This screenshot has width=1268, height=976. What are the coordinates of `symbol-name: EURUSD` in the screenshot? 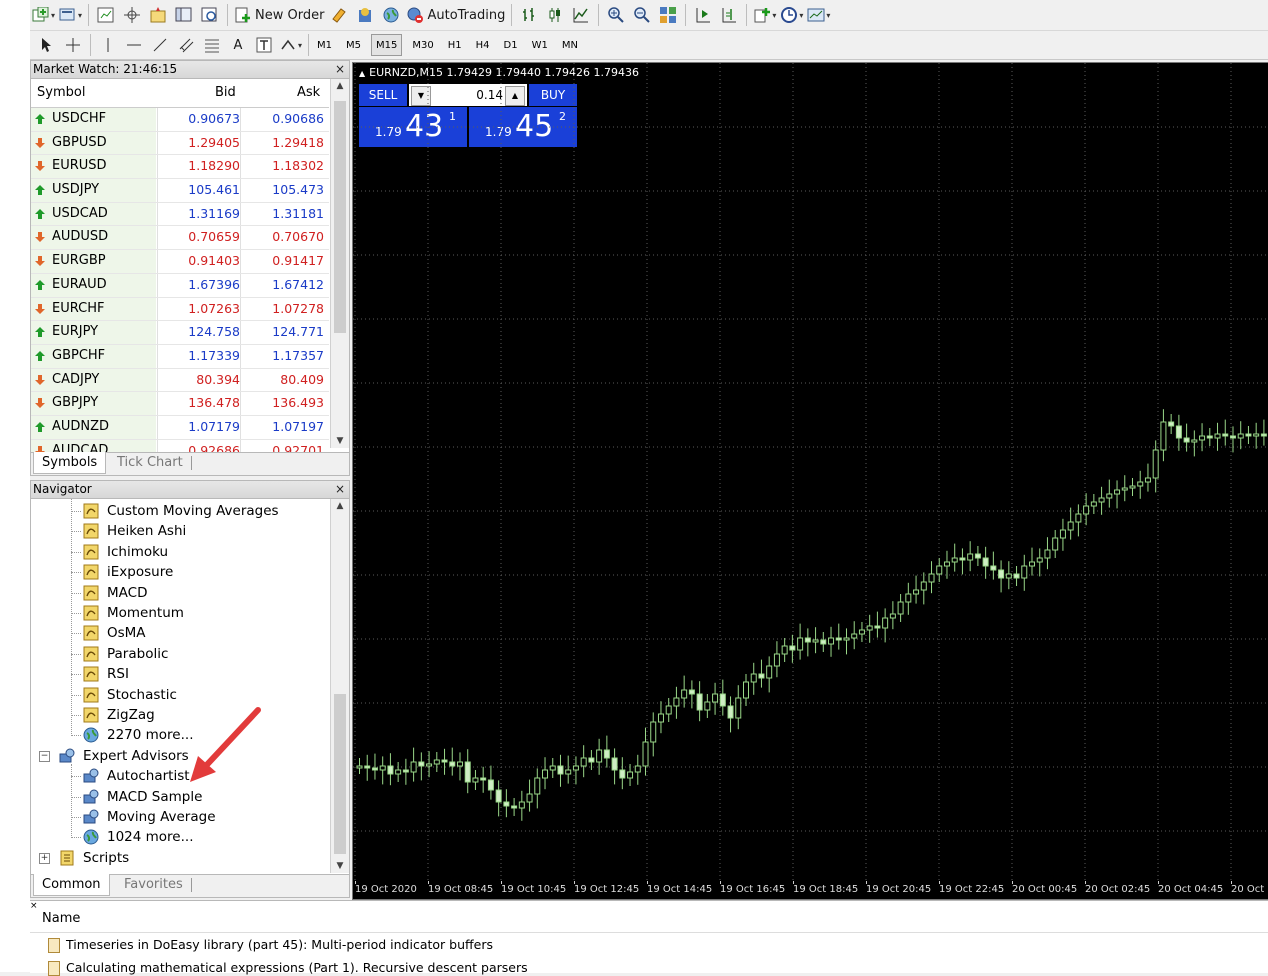 It's located at (79, 166).